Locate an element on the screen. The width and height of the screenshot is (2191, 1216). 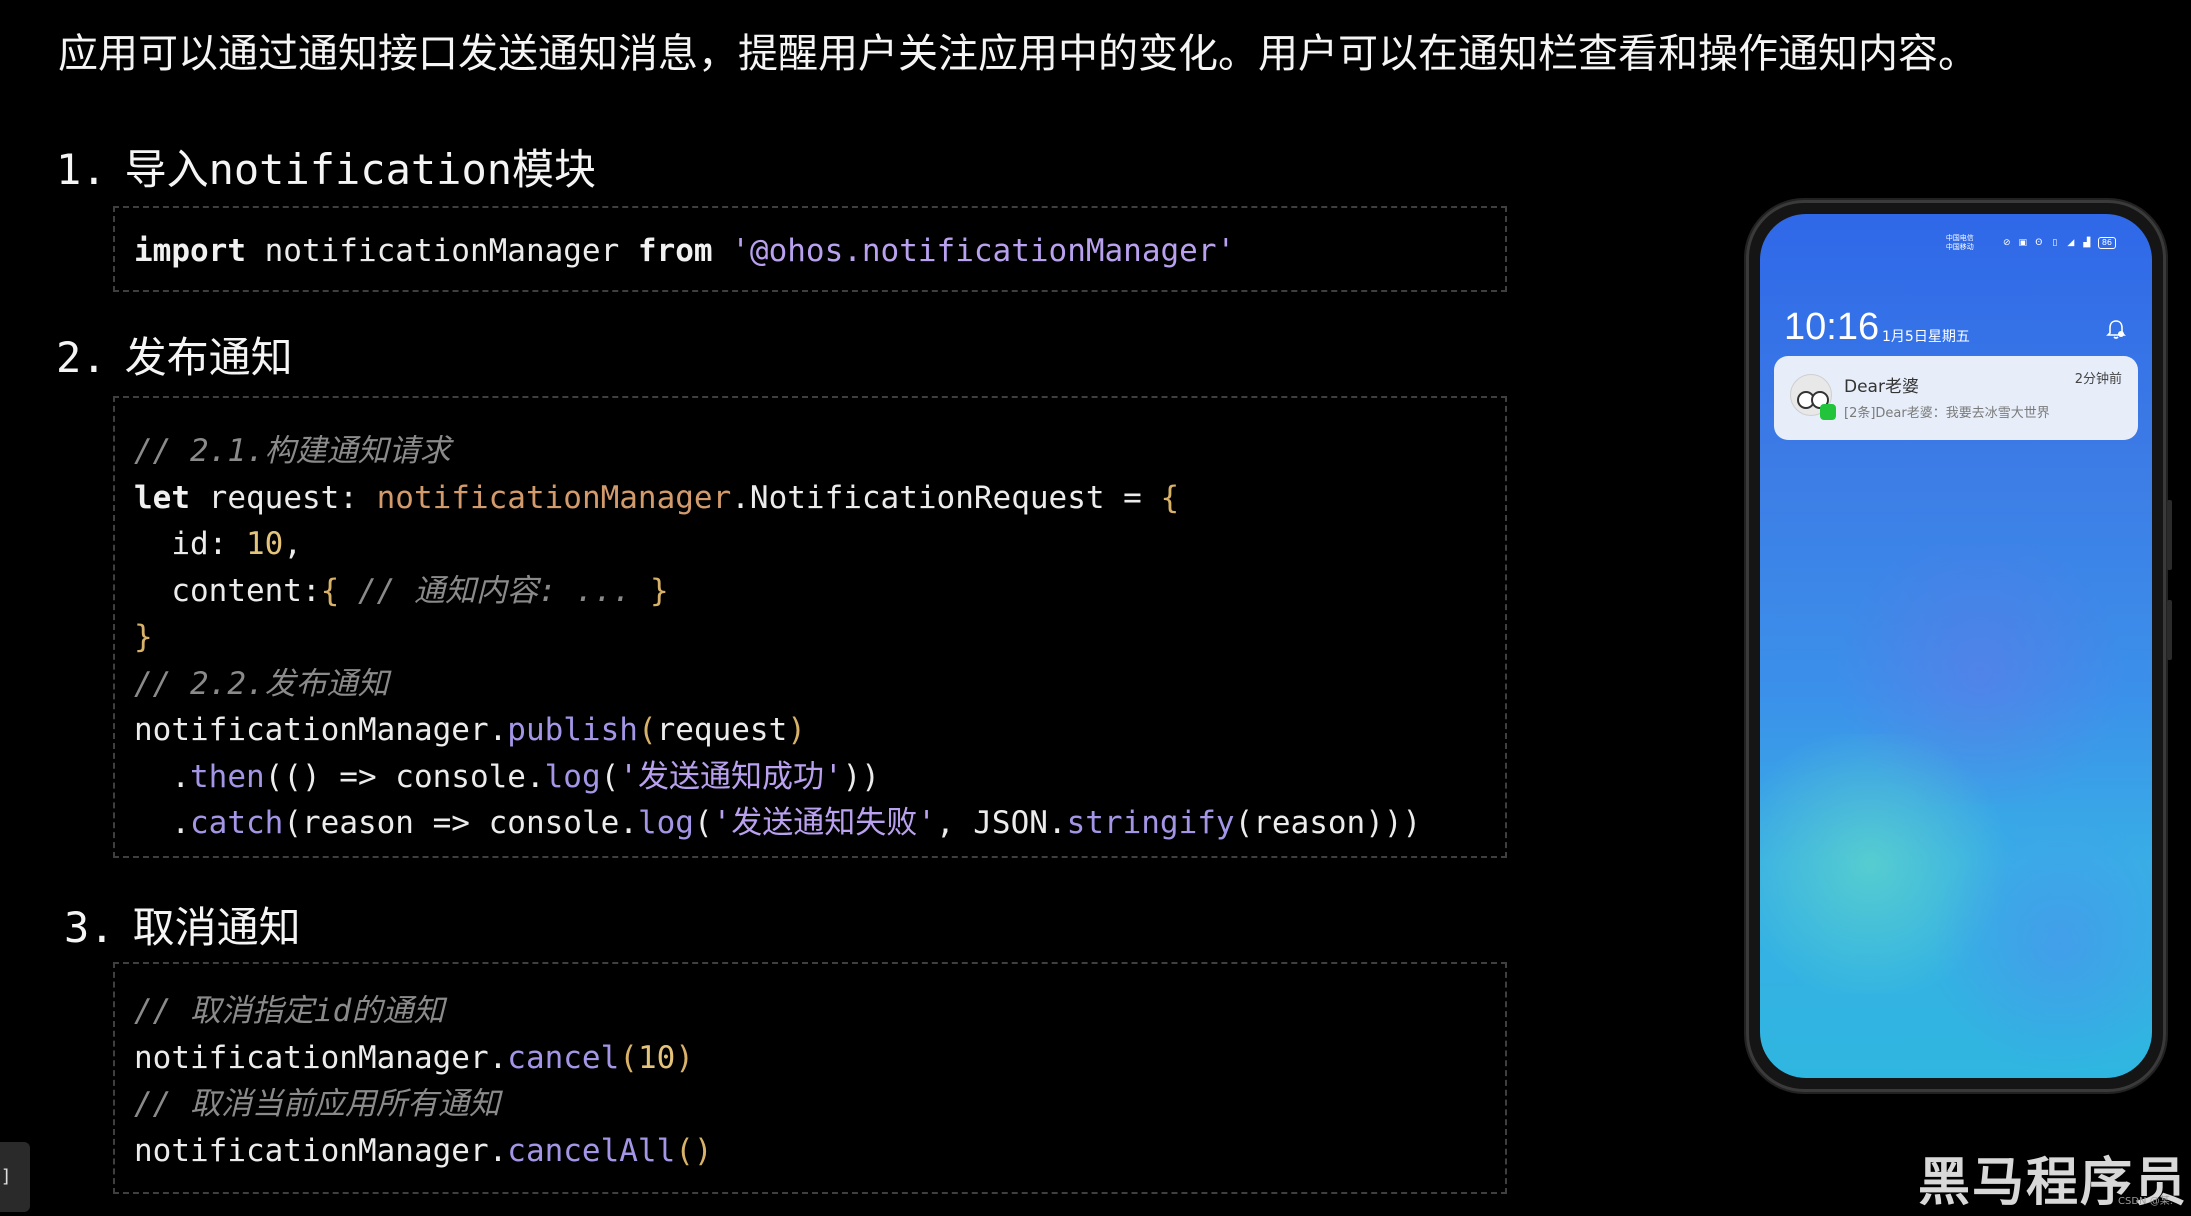
bluetooth-icon: ʘ is located at coordinates (2039, 243).